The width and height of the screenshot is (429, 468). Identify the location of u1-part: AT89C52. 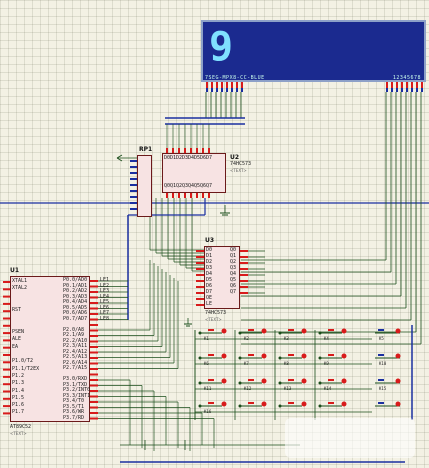
(21, 427).